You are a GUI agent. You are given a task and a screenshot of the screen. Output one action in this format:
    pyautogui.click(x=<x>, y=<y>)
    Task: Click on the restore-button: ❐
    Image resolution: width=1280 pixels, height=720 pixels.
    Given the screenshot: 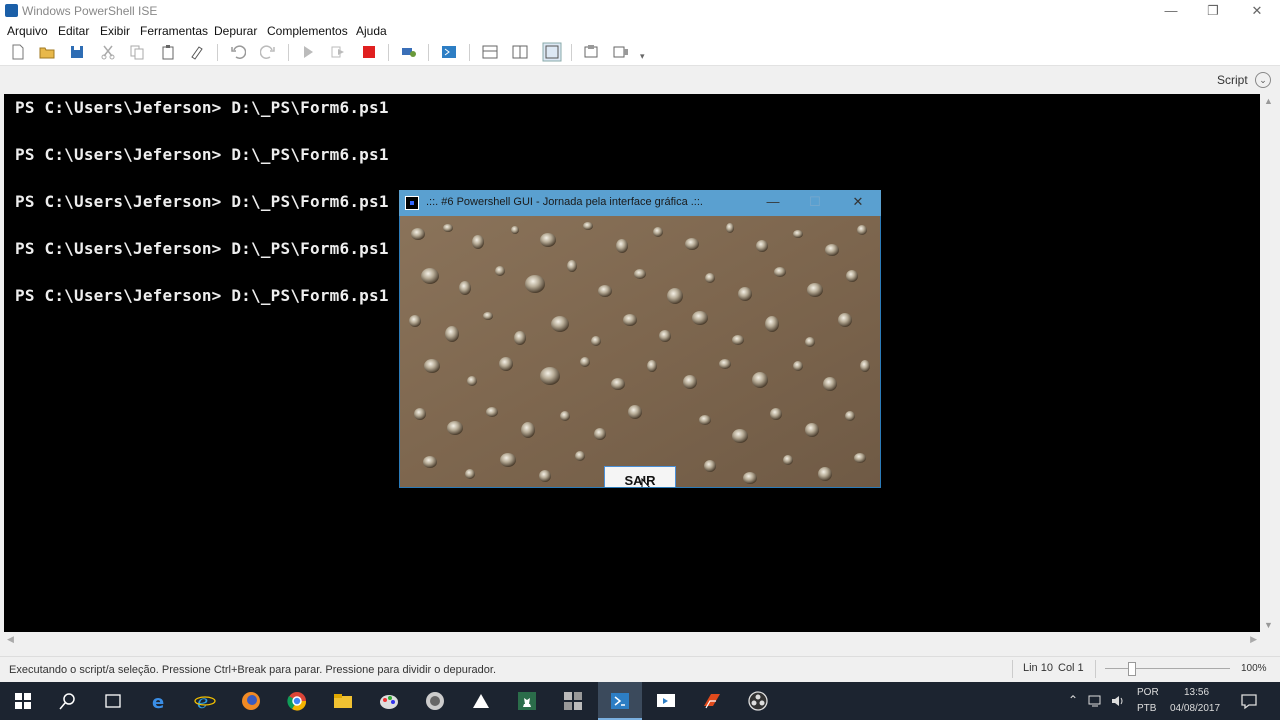 What is the action you would take?
    pyautogui.click(x=1213, y=11)
    